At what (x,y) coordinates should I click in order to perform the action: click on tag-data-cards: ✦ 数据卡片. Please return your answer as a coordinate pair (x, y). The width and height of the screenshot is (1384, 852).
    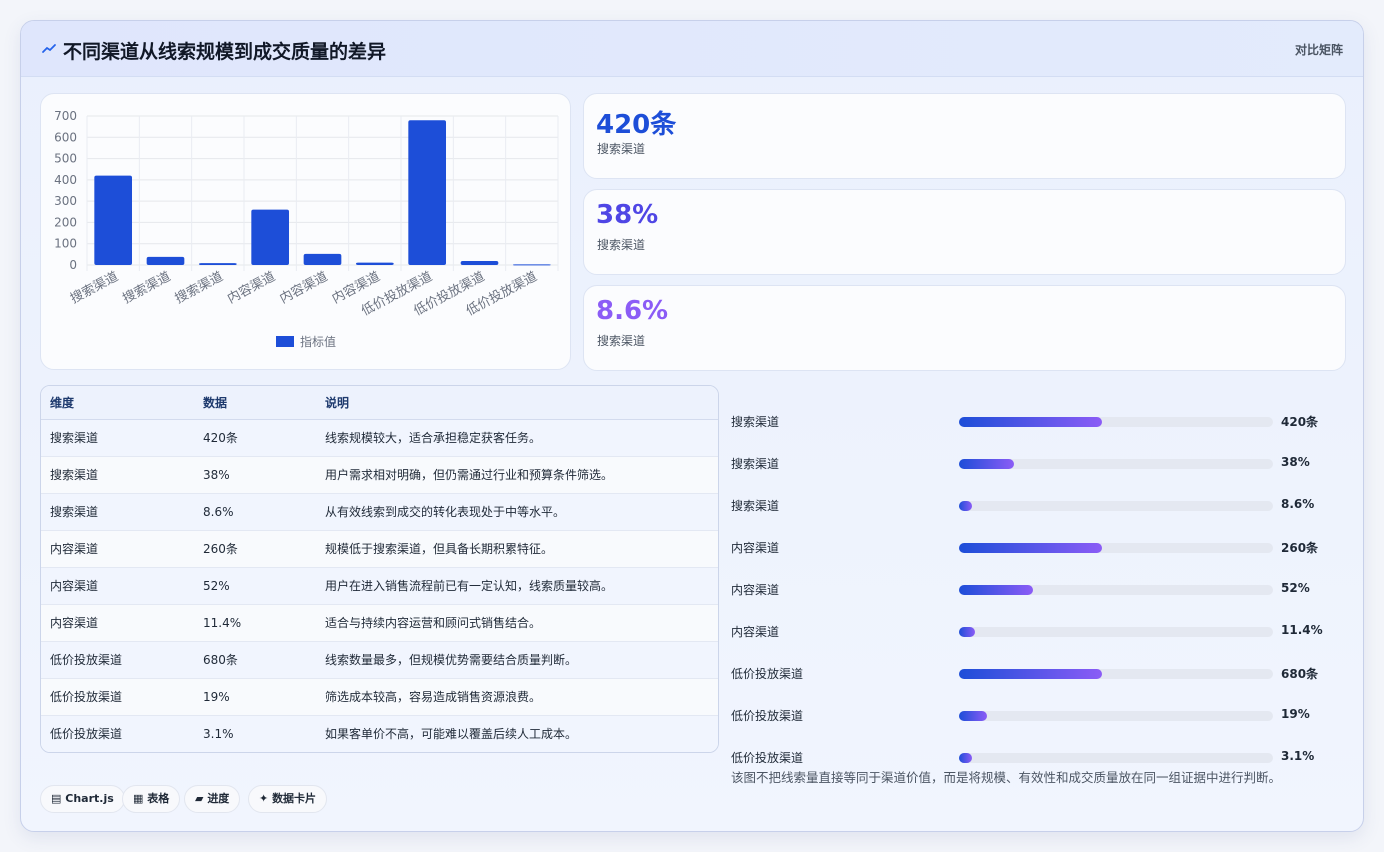
    Looking at the image, I should click on (288, 799).